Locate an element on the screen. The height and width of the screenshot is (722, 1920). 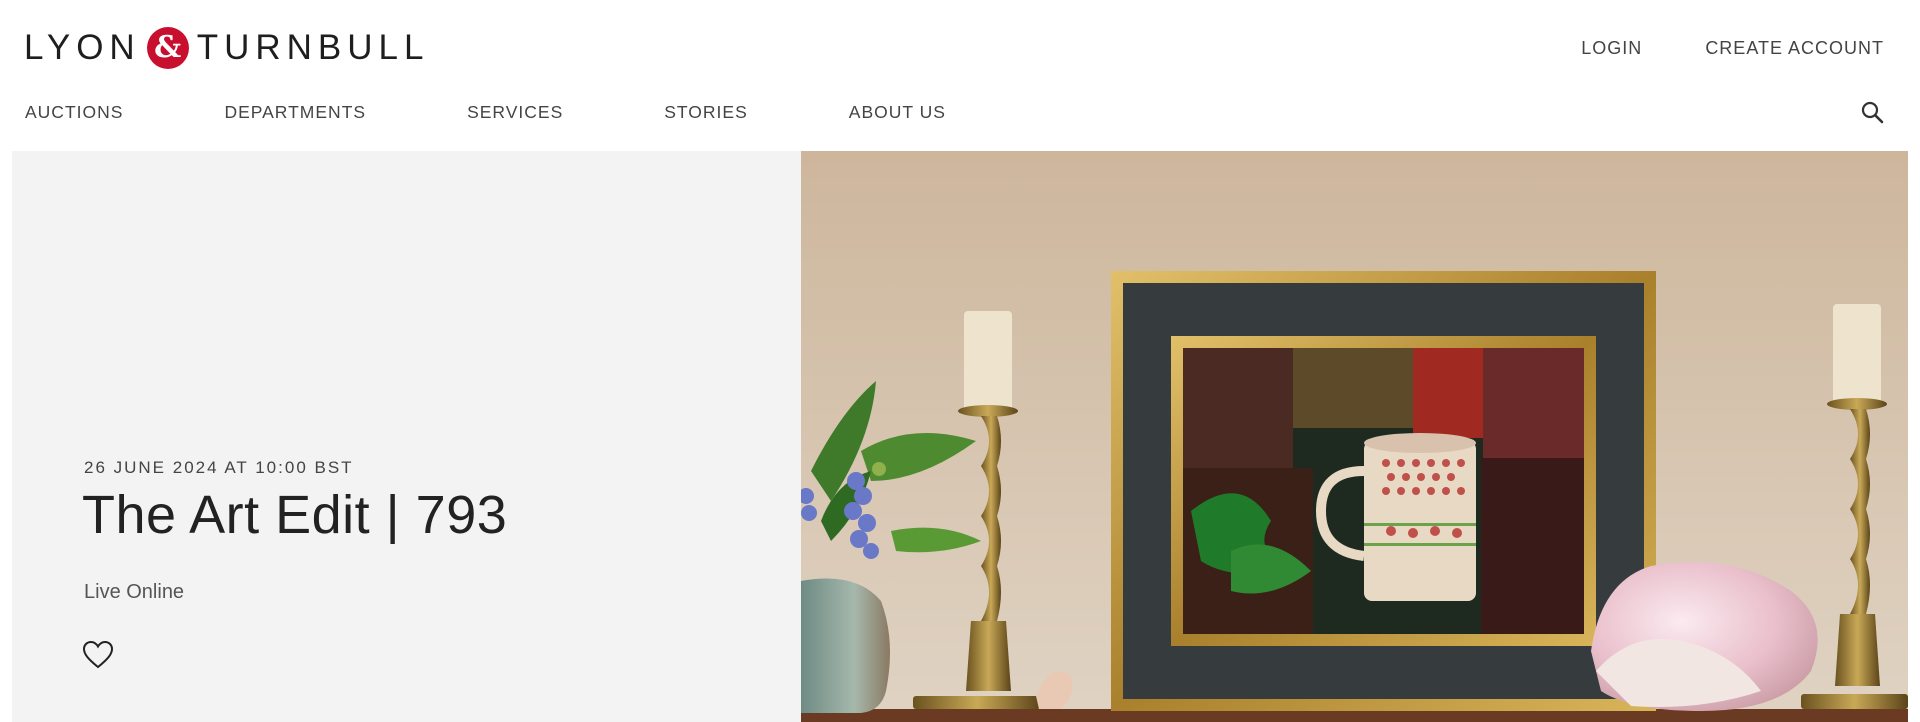
account-links: LOGIN CREATE ACCOUNT is located at coordinates (1732, 48).